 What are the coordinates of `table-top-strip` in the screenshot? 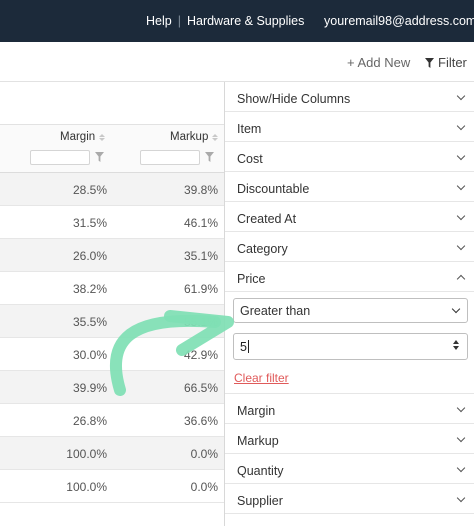 It's located at (112, 104).